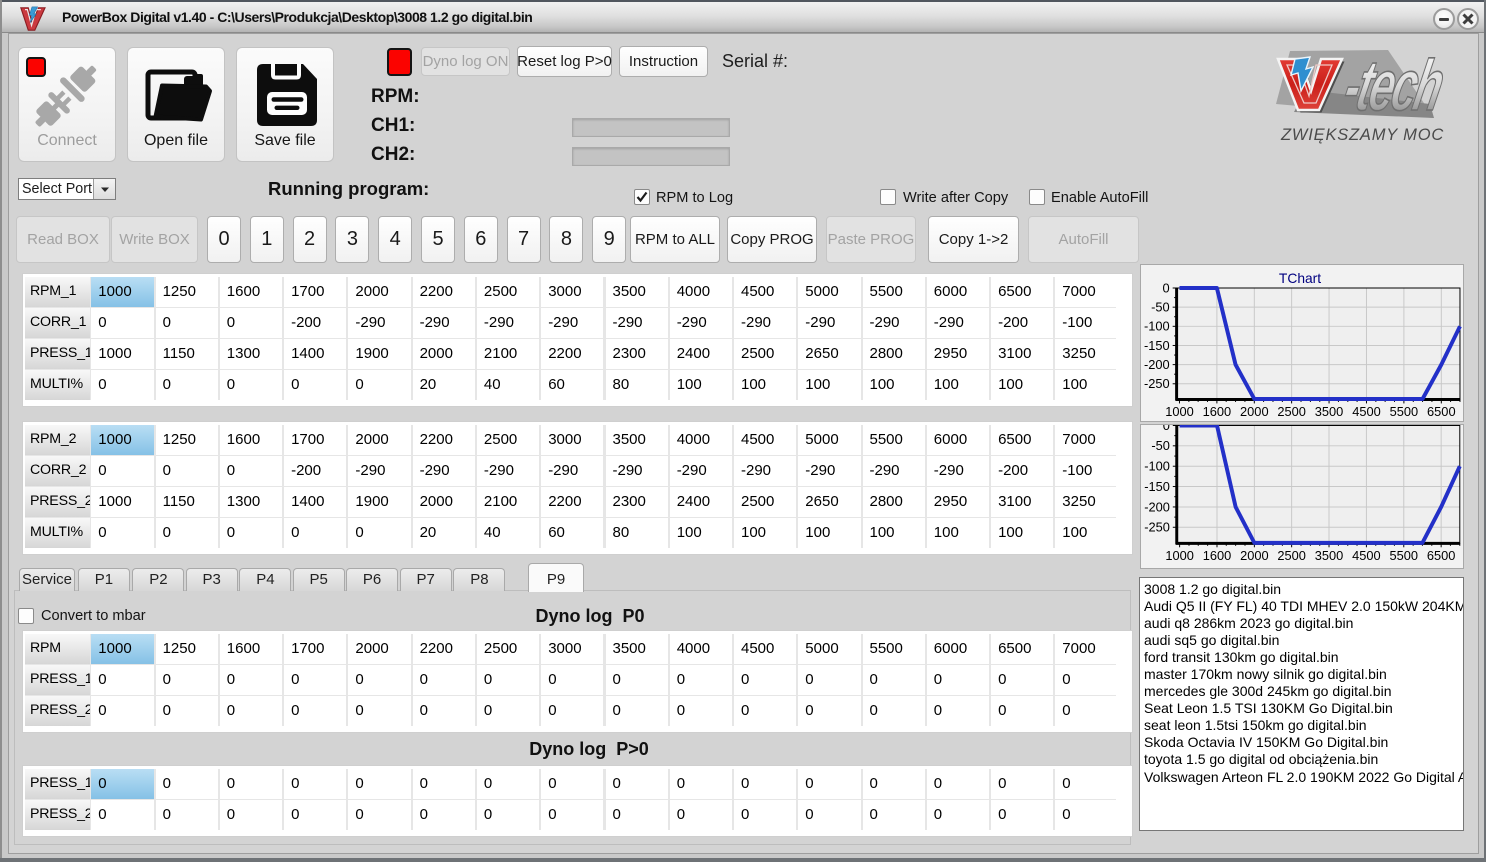 This screenshot has width=1486, height=862. What do you see at coordinates (1394, 85) in the screenshot?
I see `svg-text: -tech` at bounding box center [1394, 85].